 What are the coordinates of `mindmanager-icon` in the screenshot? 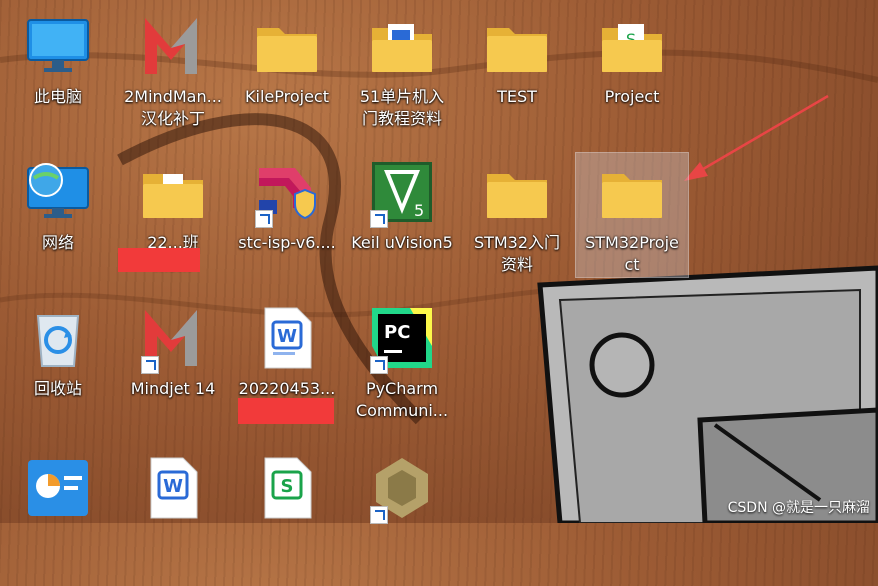 It's located at (173, 46).